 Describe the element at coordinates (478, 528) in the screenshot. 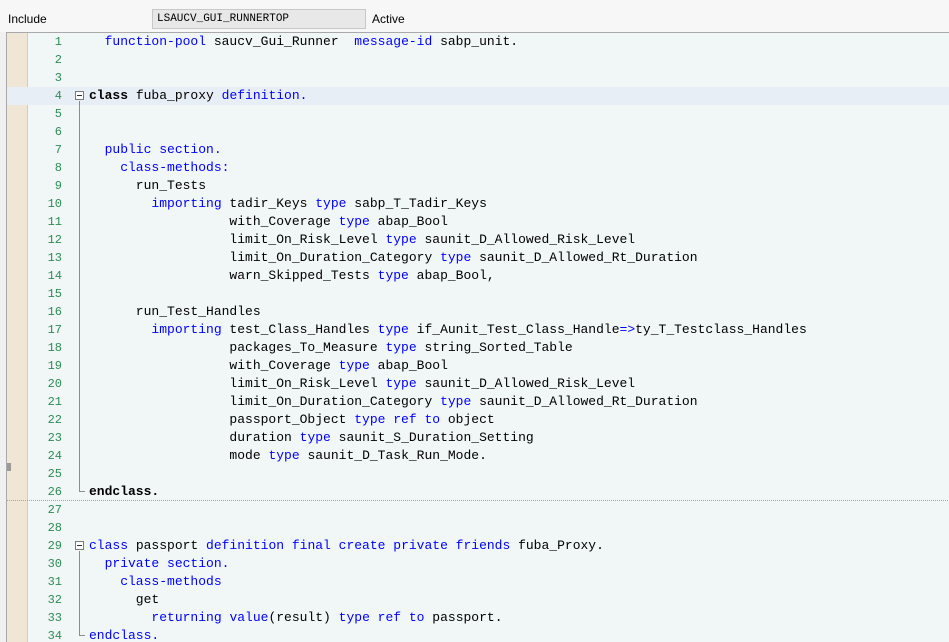

I see `code-line: 28` at that location.